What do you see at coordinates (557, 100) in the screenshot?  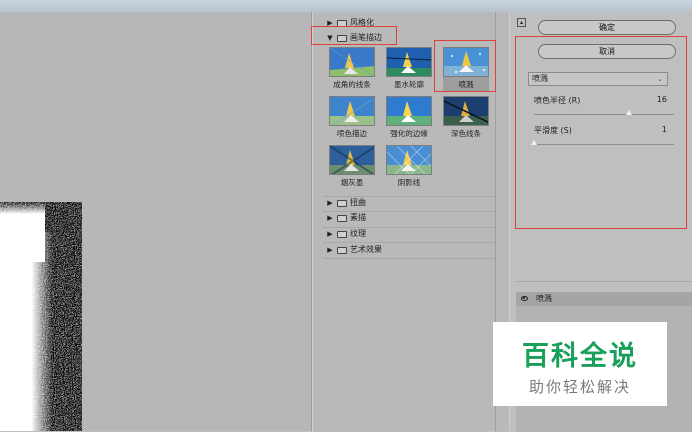 I see `spray-radius-label: 喷色半径 (R)` at bounding box center [557, 100].